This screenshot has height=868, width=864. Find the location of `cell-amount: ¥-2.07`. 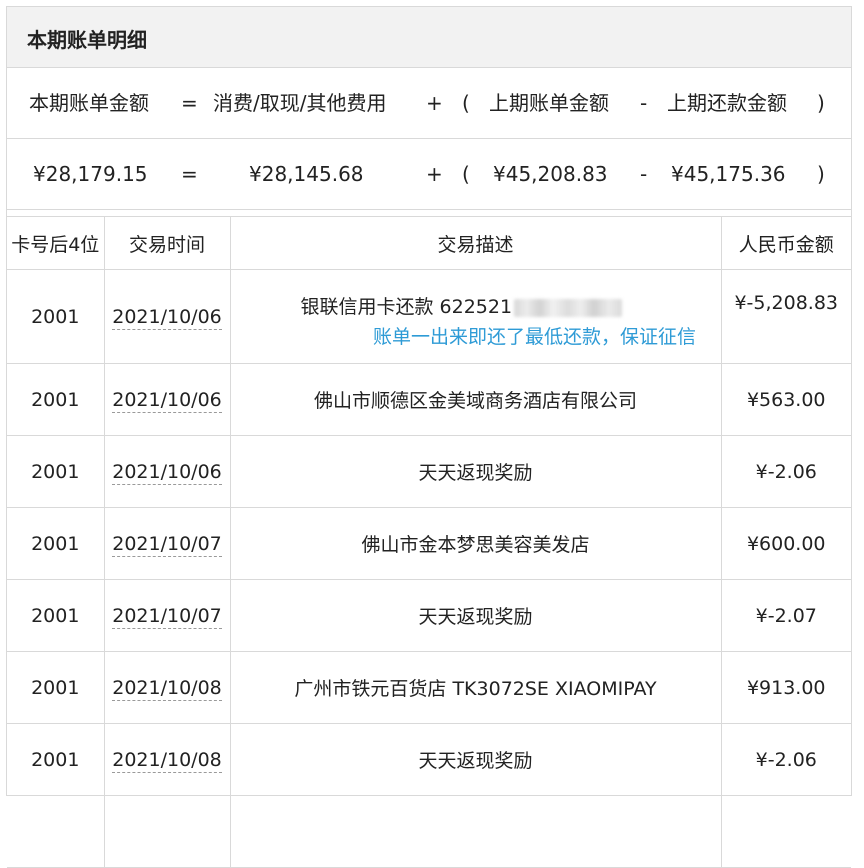

cell-amount: ¥-2.07 is located at coordinates (786, 615).